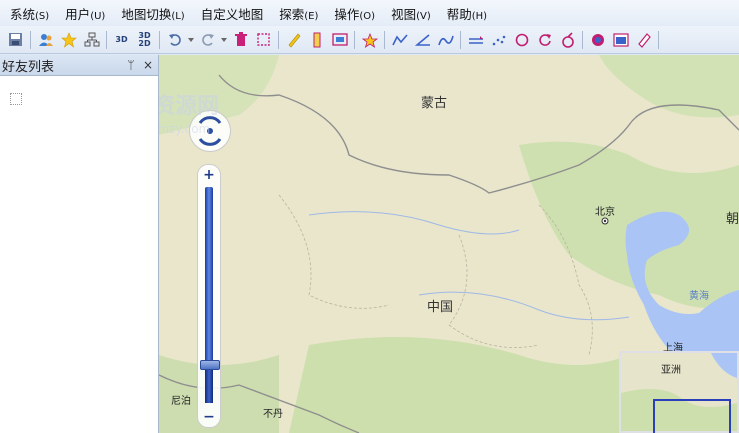 The image size is (739, 433). Describe the element at coordinates (146, 14) in the screenshot. I see `menu-label: 地图切换` at that location.